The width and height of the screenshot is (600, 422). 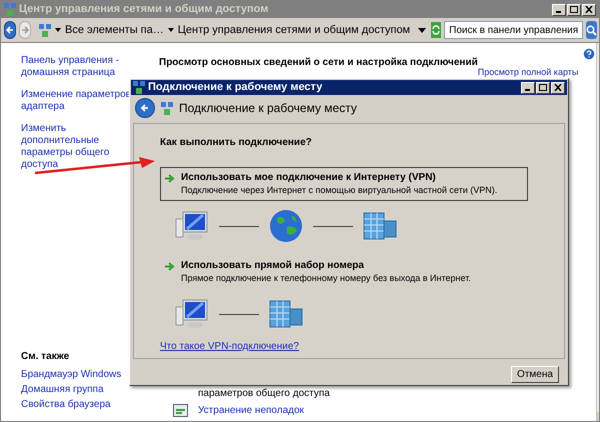 What do you see at coordinates (286, 226) in the screenshot?
I see `globe-icon` at bounding box center [286, 226].